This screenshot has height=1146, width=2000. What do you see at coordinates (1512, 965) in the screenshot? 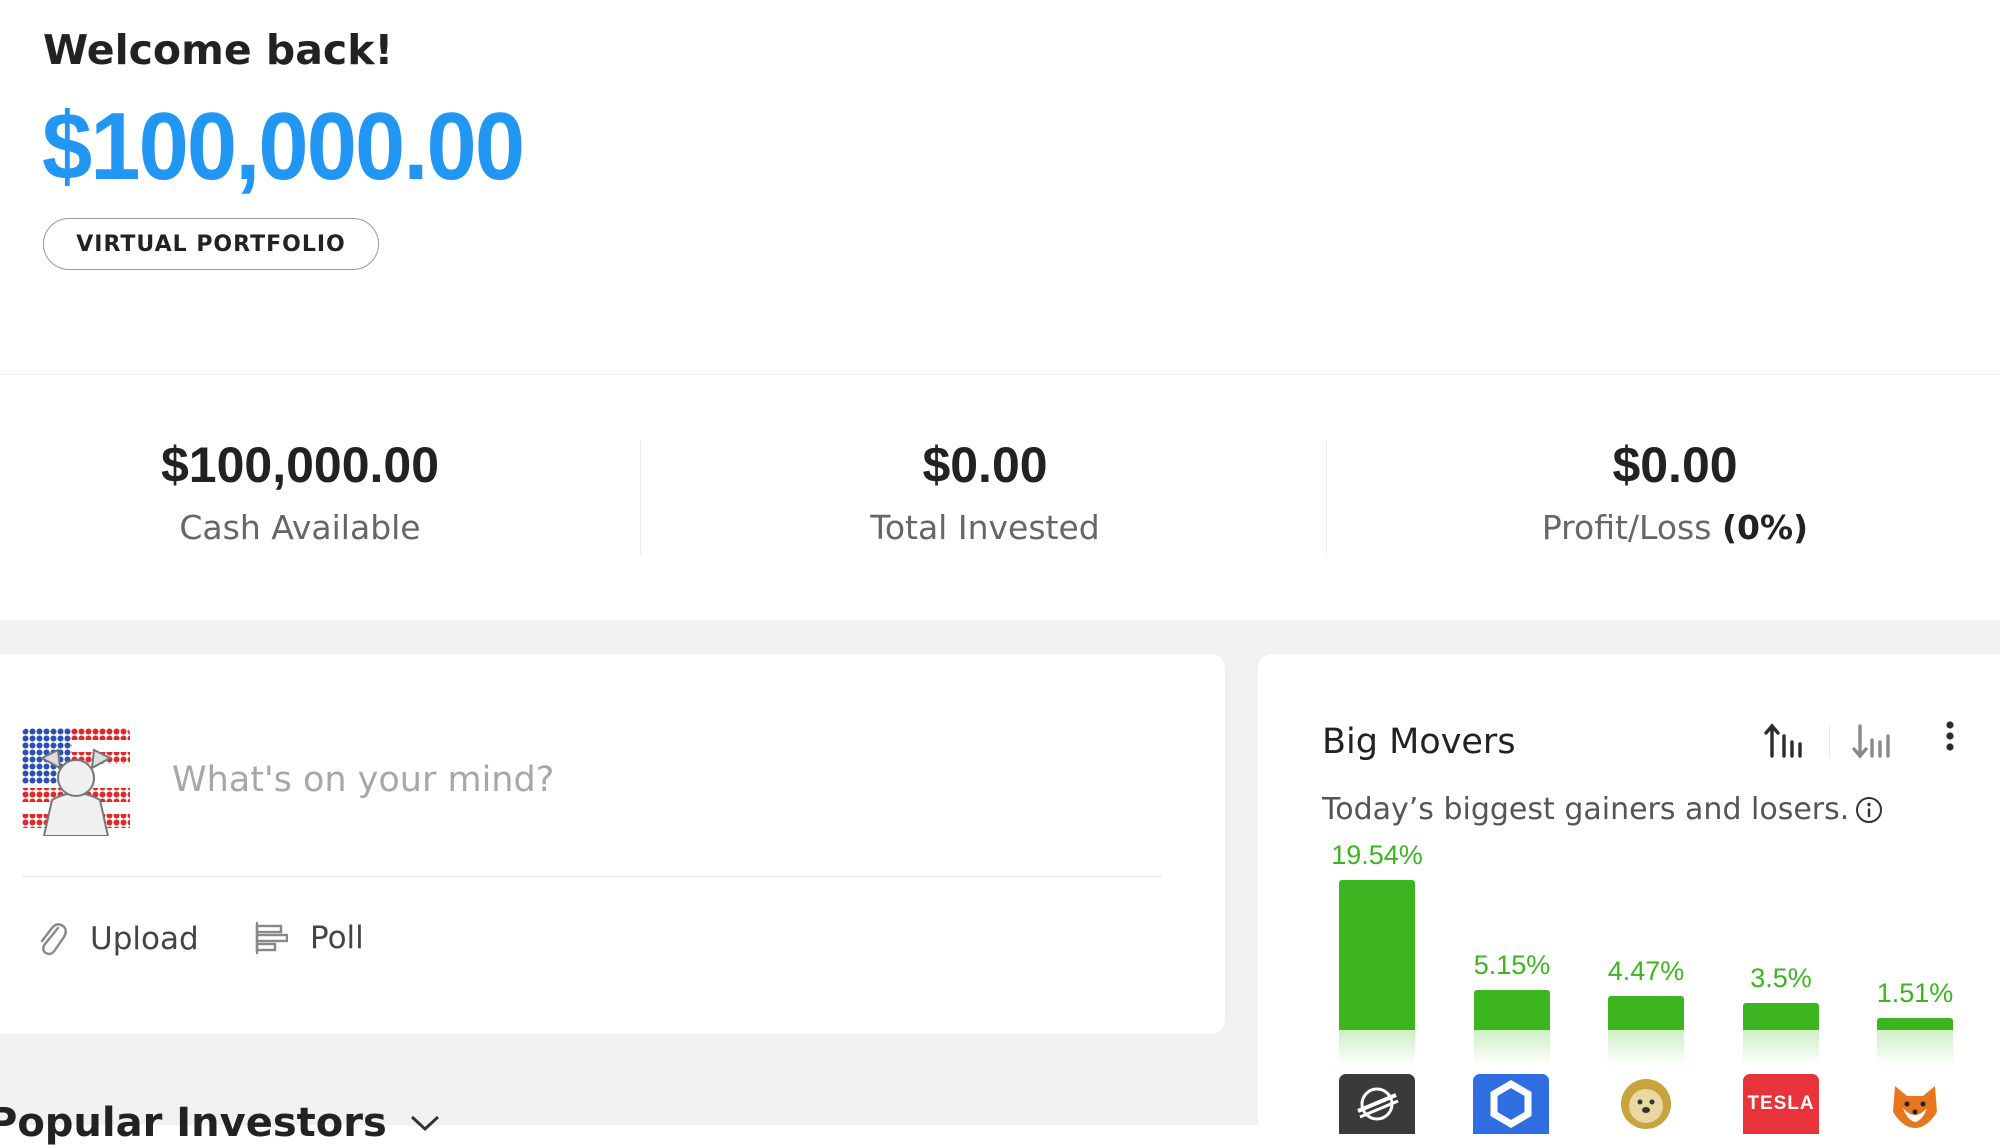
I see `mover-change-label: 5.15%` at bounding box center [1512, 965].